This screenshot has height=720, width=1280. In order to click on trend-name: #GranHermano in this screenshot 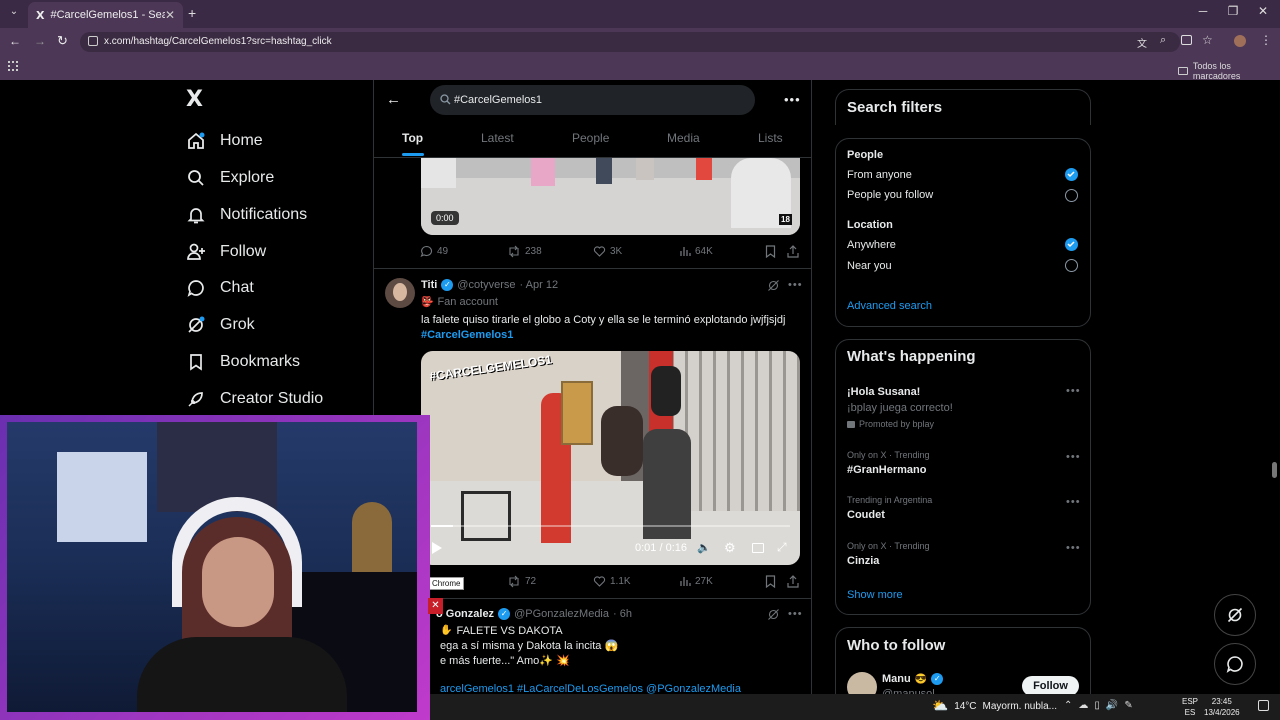, I will do `click(886, 470)`.